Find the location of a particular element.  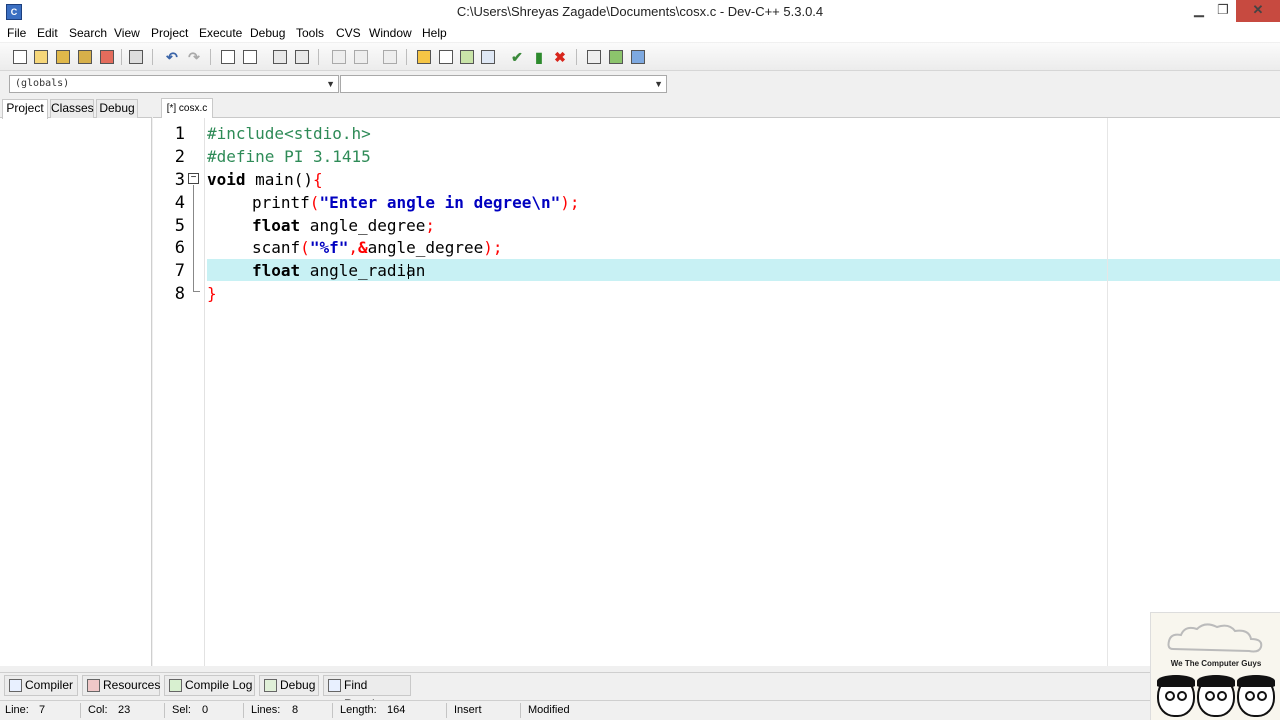

tab-debug-output-label: Debug is located at coordinates (298, 685).